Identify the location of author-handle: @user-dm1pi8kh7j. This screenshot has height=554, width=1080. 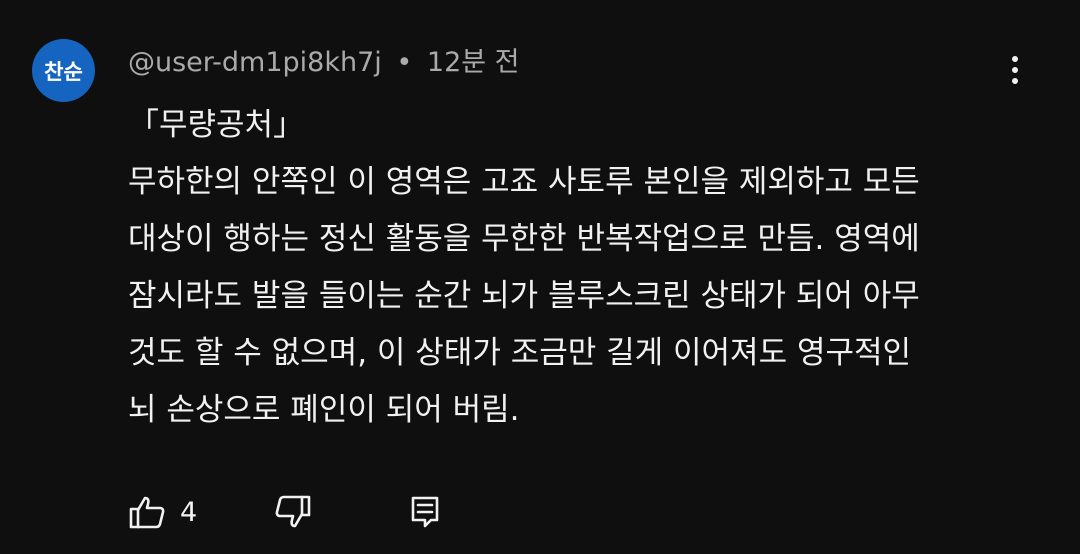
(255, 62).